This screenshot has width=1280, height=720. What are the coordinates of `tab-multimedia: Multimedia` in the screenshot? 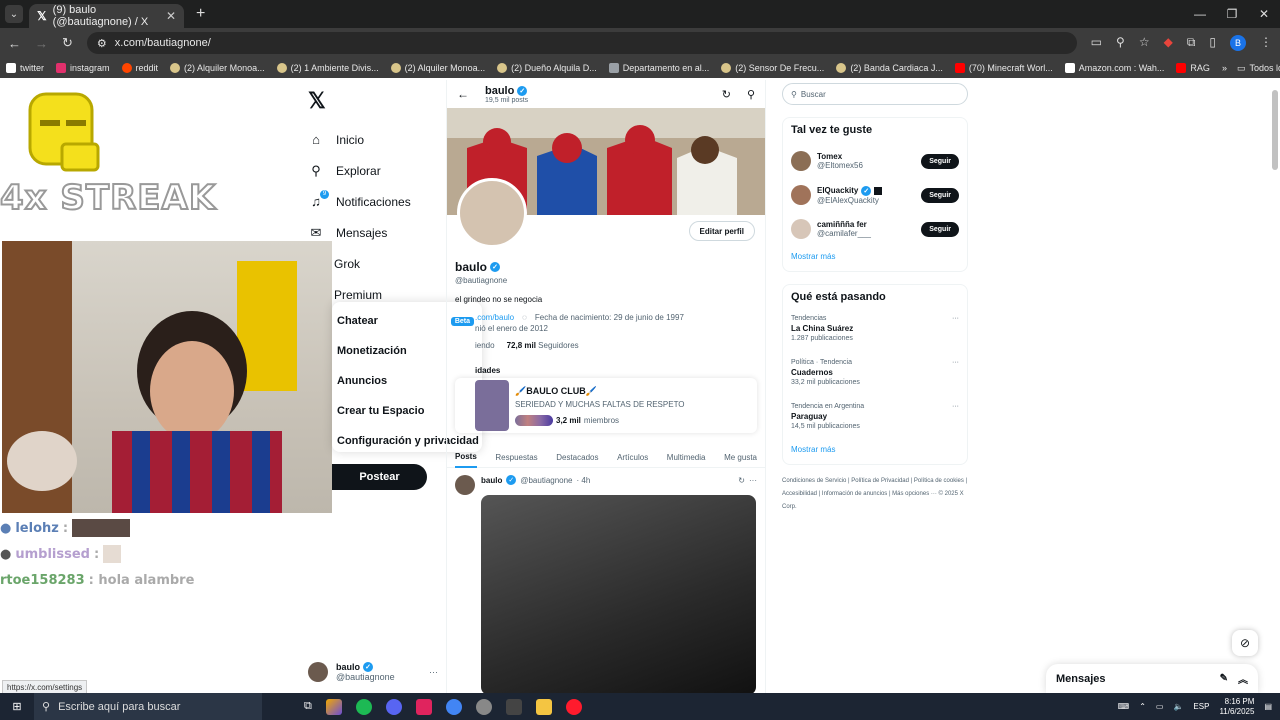 It's located at (686, 457).